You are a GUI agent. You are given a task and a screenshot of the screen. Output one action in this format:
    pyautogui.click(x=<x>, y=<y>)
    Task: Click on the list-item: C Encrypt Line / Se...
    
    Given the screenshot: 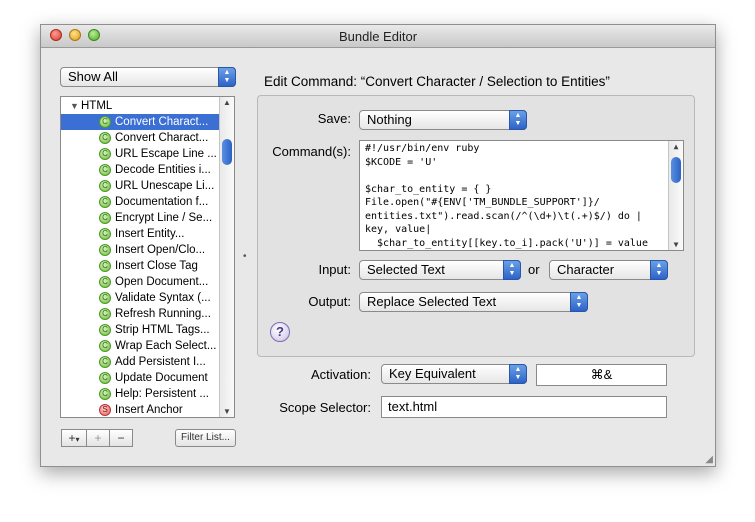 What is the action you would take?
    pyautogui.click(x=141, y=218)
    